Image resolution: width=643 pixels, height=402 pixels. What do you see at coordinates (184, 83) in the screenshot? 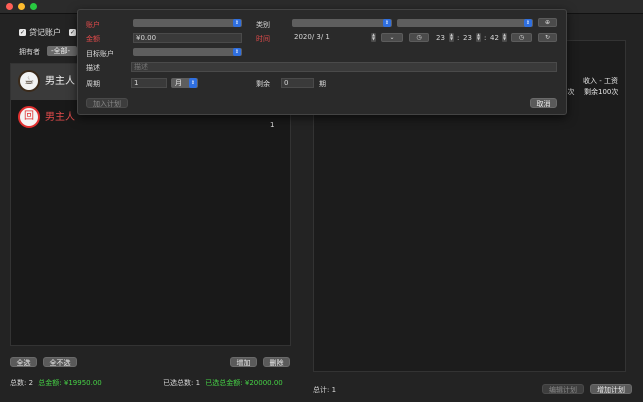
I see `period-unit-select: 月 ⇕` at bounding box center [184, 83].